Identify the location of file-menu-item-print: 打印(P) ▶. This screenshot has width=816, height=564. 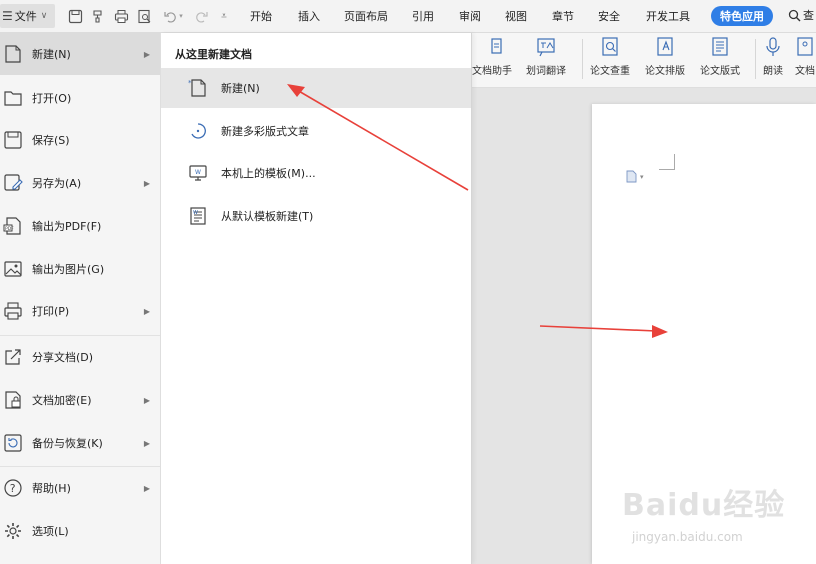
(80, 311).